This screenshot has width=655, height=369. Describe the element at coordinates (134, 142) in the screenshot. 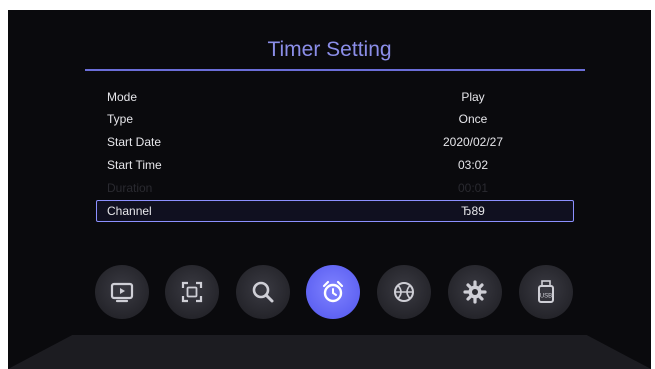

I see `setting-label: Start Date` at that location.